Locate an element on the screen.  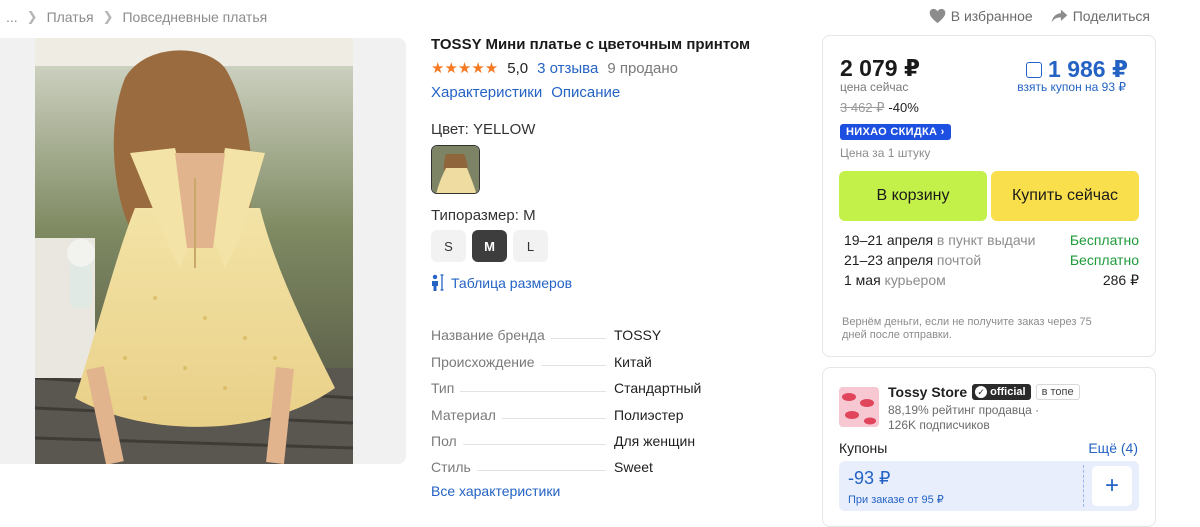
coupon-amount: -93 ₽ is located at coordinates (869, 478).